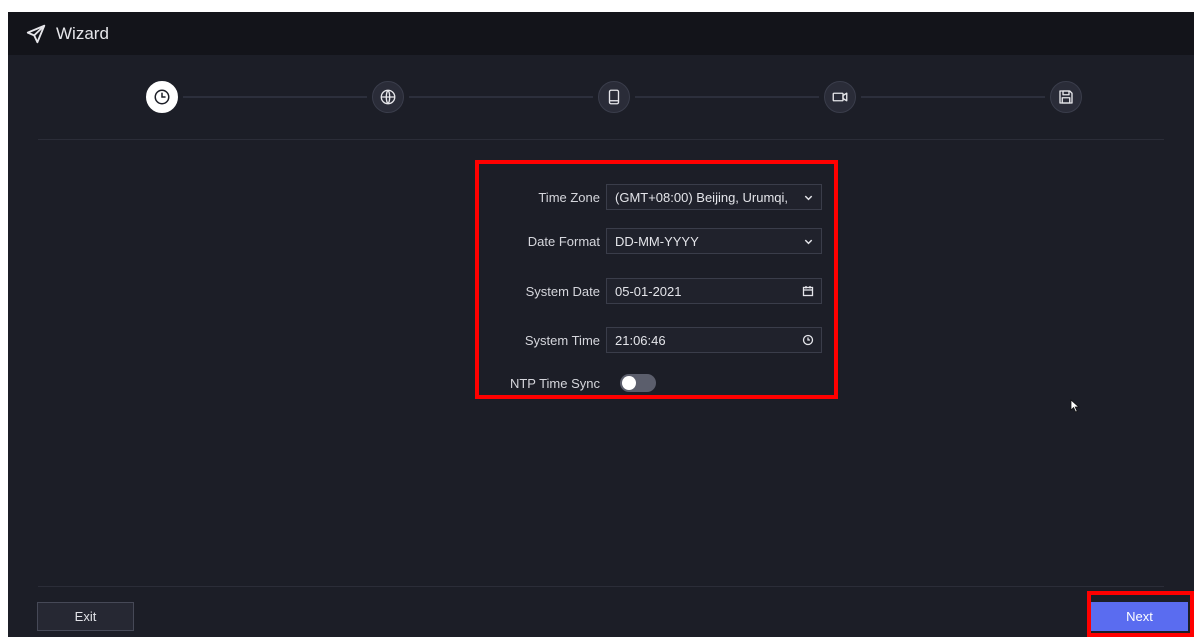 This screenshot has width=1194, height=637. What do you see at coordinates (714, 197) in the screenshot?
I see `time-zone-select: (GMT+08:00) Beijing, Urumqi,` at bounding box center [714, 197].